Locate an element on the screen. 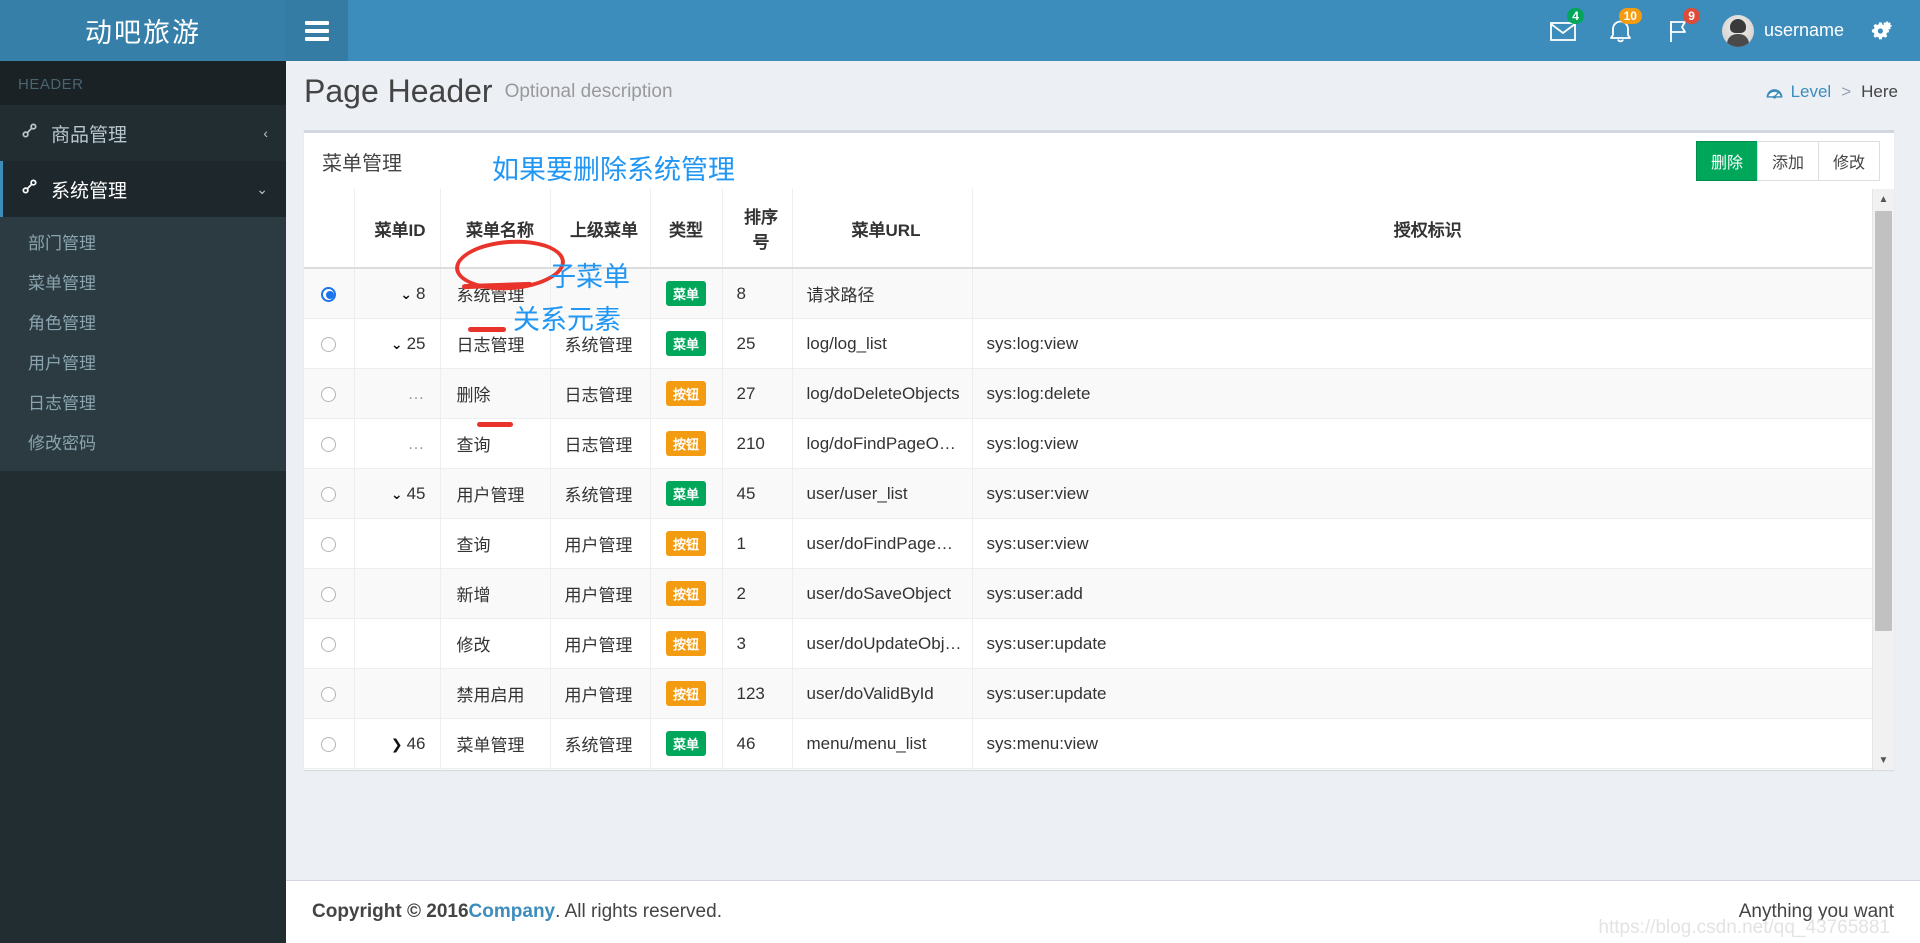 Image resolution: width=1920 pixels, height=943 pixels. cell-menu-id: ❯ 46 is located at coordinates (397, 743).